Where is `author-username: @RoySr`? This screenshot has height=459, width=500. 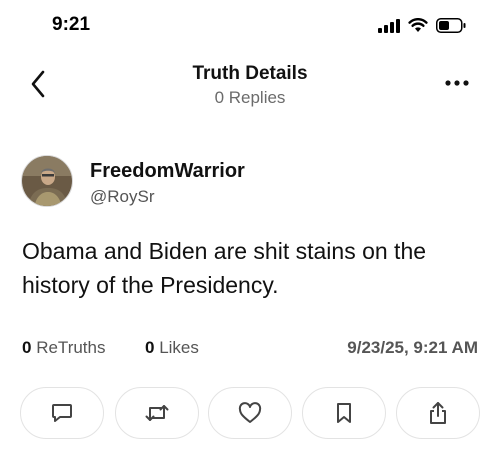 author-username: @RoySr is located at coordinates (122, 197).